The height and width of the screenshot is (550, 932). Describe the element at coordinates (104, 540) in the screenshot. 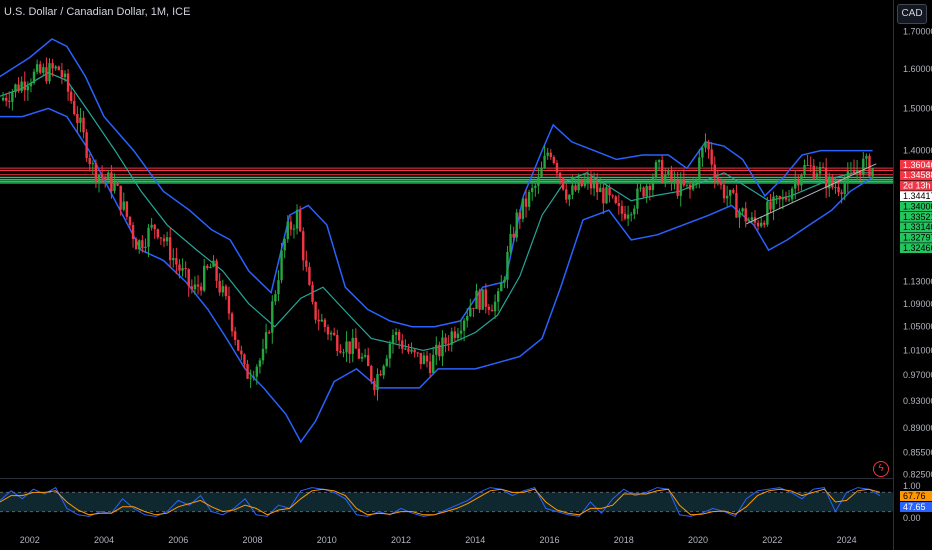

I see `time-tick-label: 2004` at that location.